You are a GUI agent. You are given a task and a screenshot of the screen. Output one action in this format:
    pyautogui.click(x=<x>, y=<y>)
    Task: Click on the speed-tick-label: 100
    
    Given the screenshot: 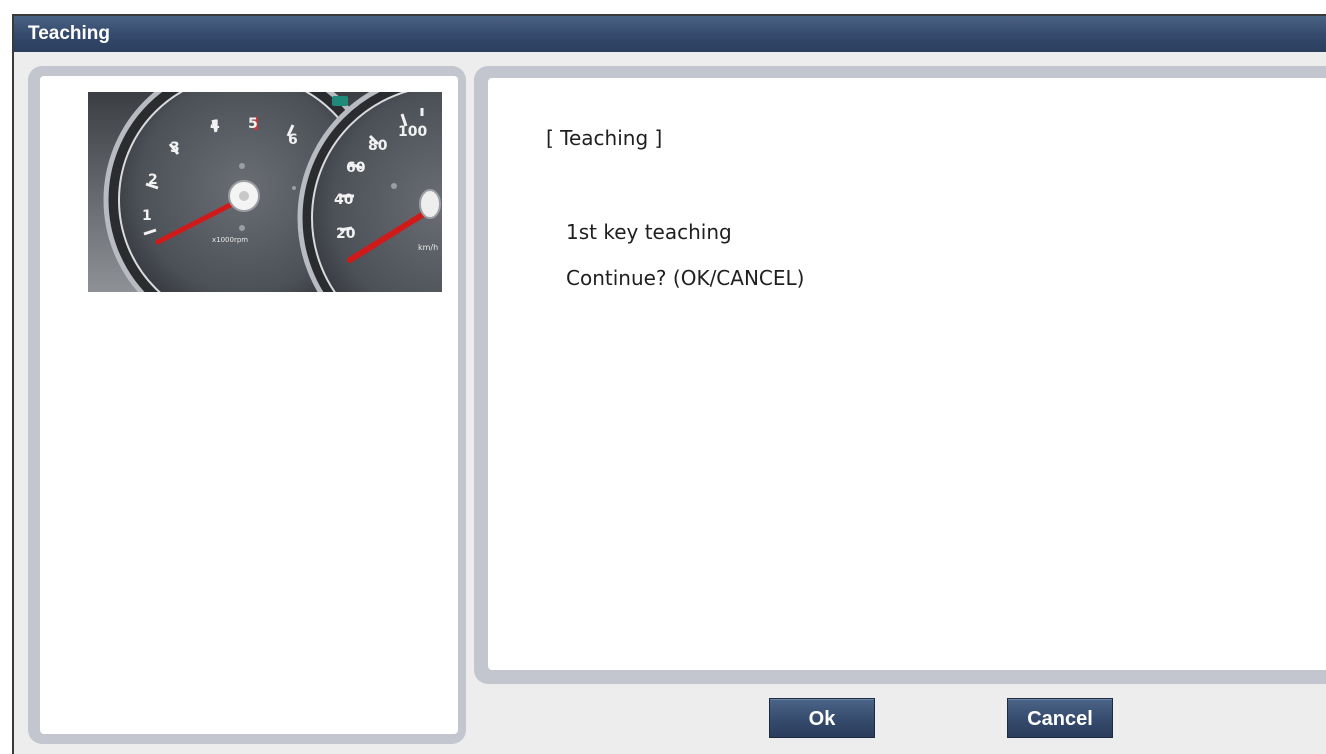 What is the action you would take?
    pyautogui.click(x=412, y=132)
    